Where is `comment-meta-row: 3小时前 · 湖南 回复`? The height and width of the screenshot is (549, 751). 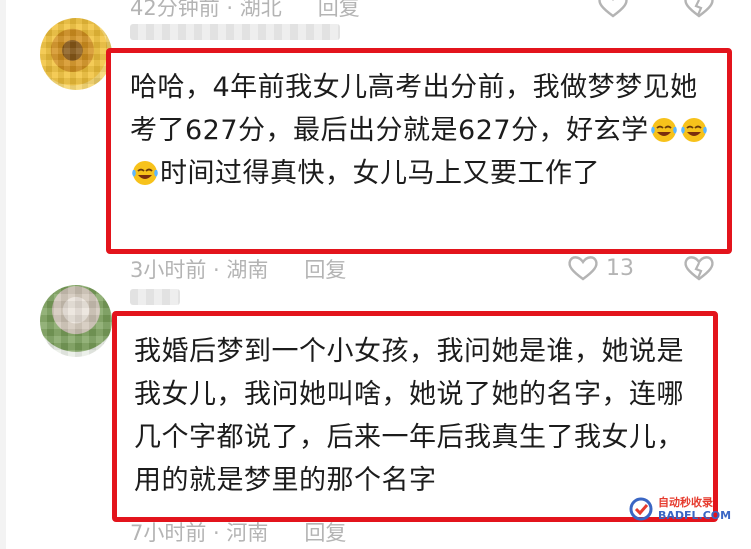
comment-meta-row: 3小时前 · 湖南 回复 is located at coordinates (238, 269).